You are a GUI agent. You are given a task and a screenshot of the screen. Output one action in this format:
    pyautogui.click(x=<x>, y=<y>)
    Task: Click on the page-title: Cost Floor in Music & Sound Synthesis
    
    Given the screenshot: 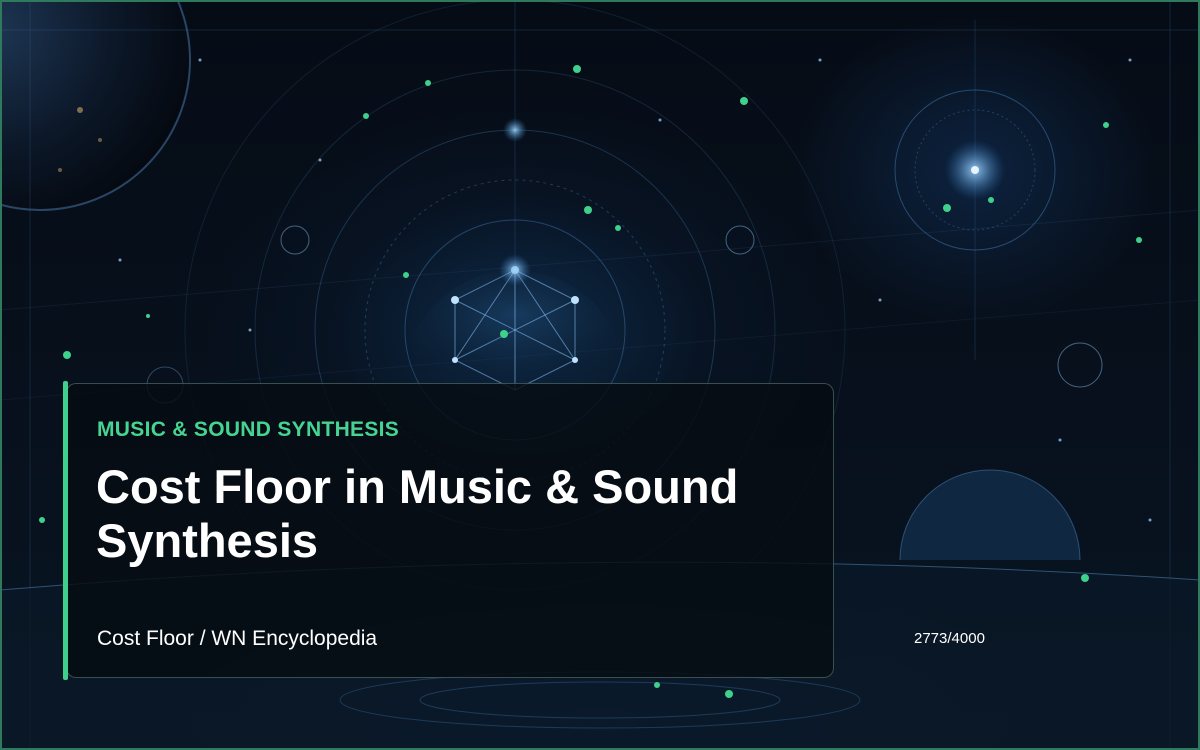 What is the action you would take?
    pyautogui.click(x=417, y=513)
    